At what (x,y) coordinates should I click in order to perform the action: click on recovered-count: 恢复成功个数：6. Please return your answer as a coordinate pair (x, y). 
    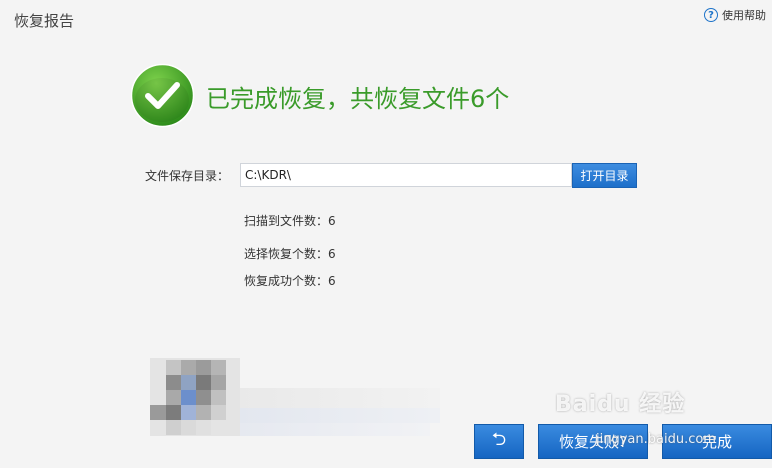
    Looking at the image, I should click on (290, 281).